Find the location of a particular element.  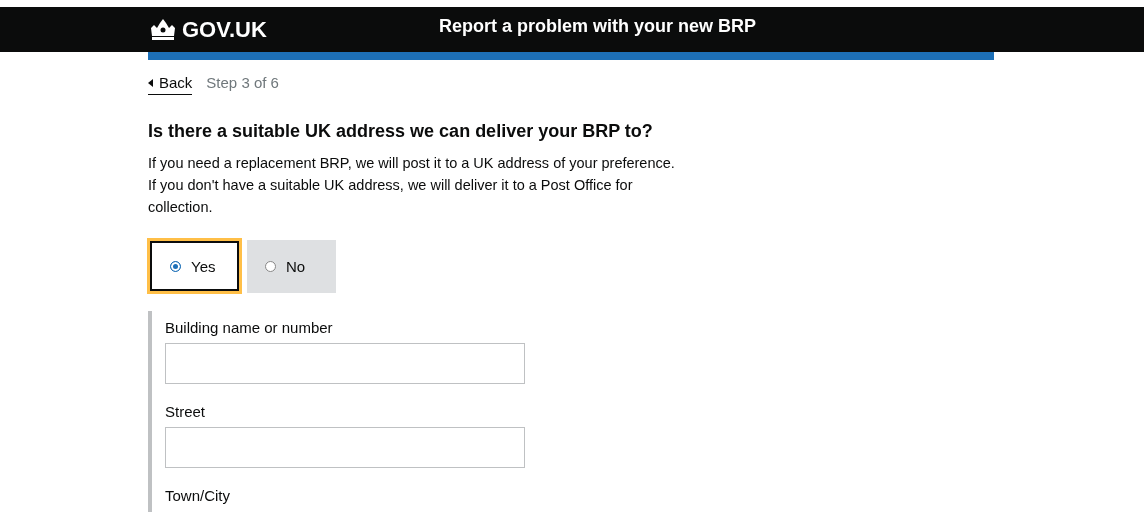

service-title: Report a problem with your new BRP is located at coordinates (598, 26).